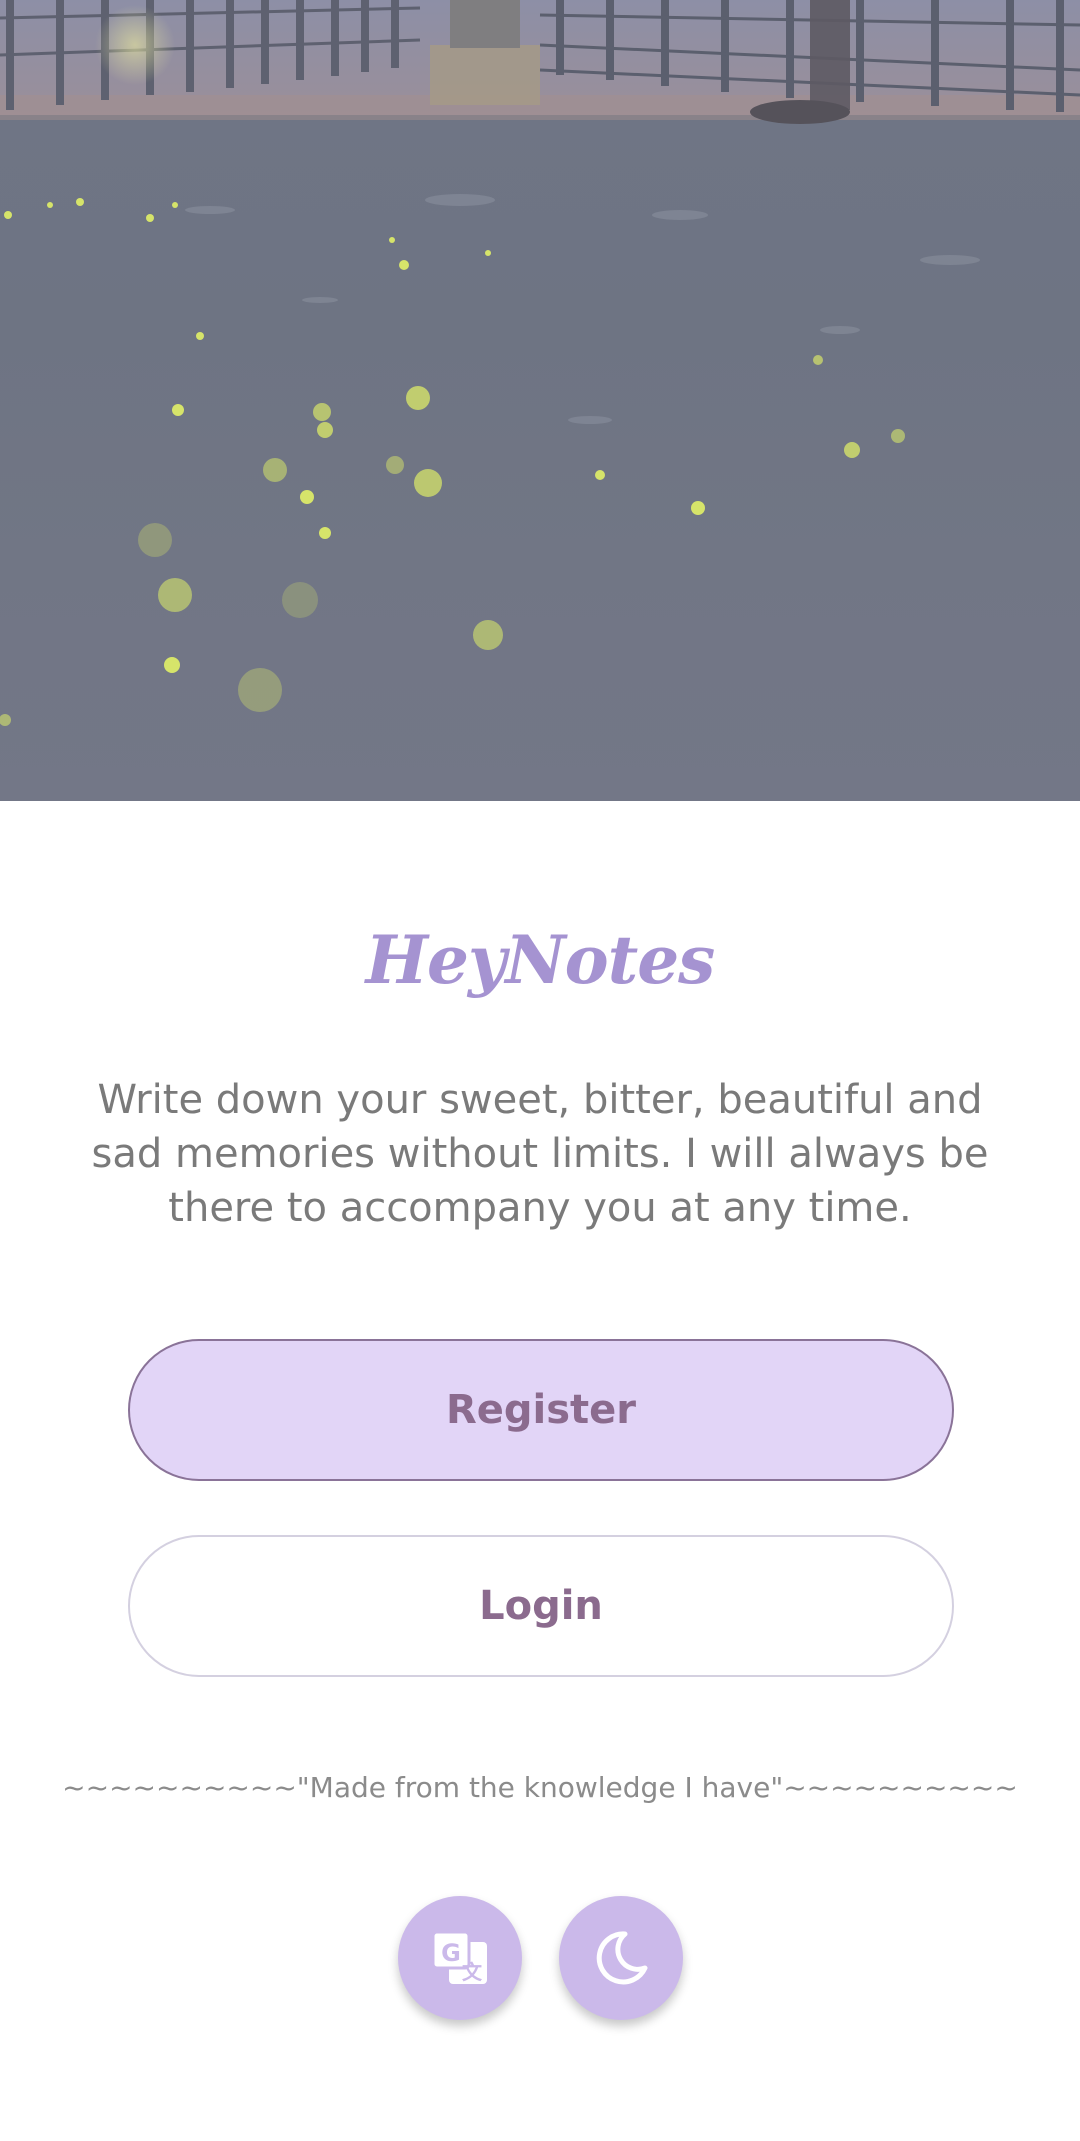  I want to click on login-button: Login, so click(541, 1606).